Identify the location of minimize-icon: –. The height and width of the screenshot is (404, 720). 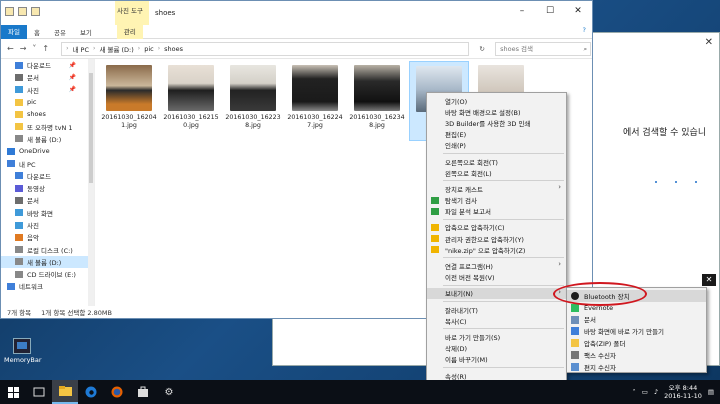
(522, 11).